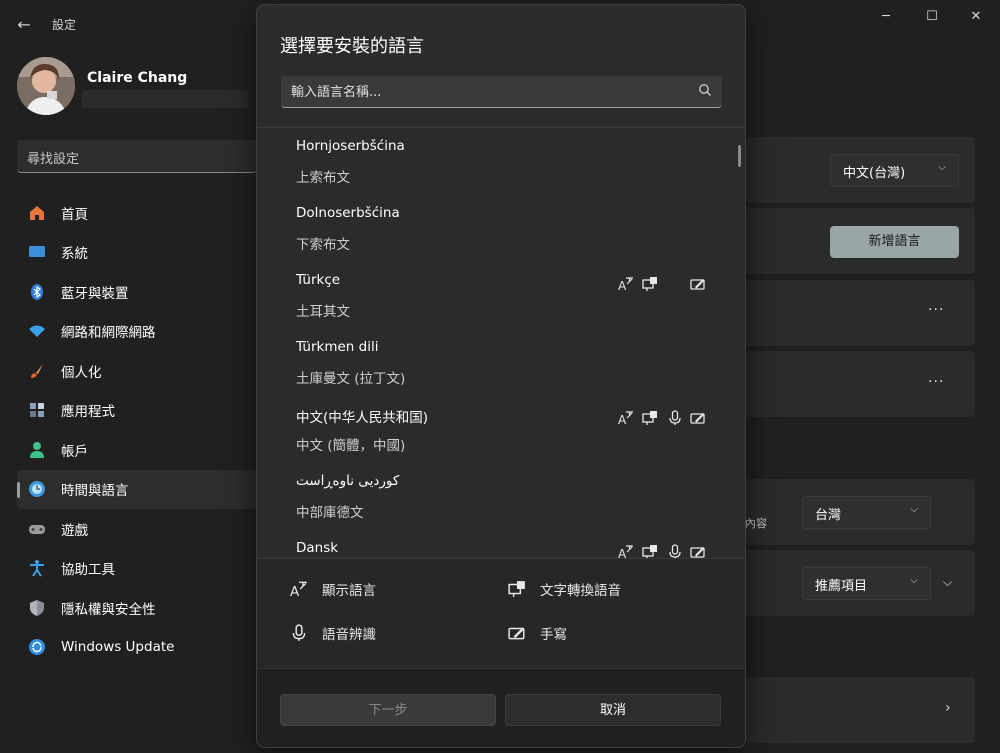 The width and height of the screenshot is (1000, 753). Describe the element at coordinates (492, 429) in the screenshot. I see `list-item: 中文(中华人民共和国) 中文 (簡體，中國) A` at that location.